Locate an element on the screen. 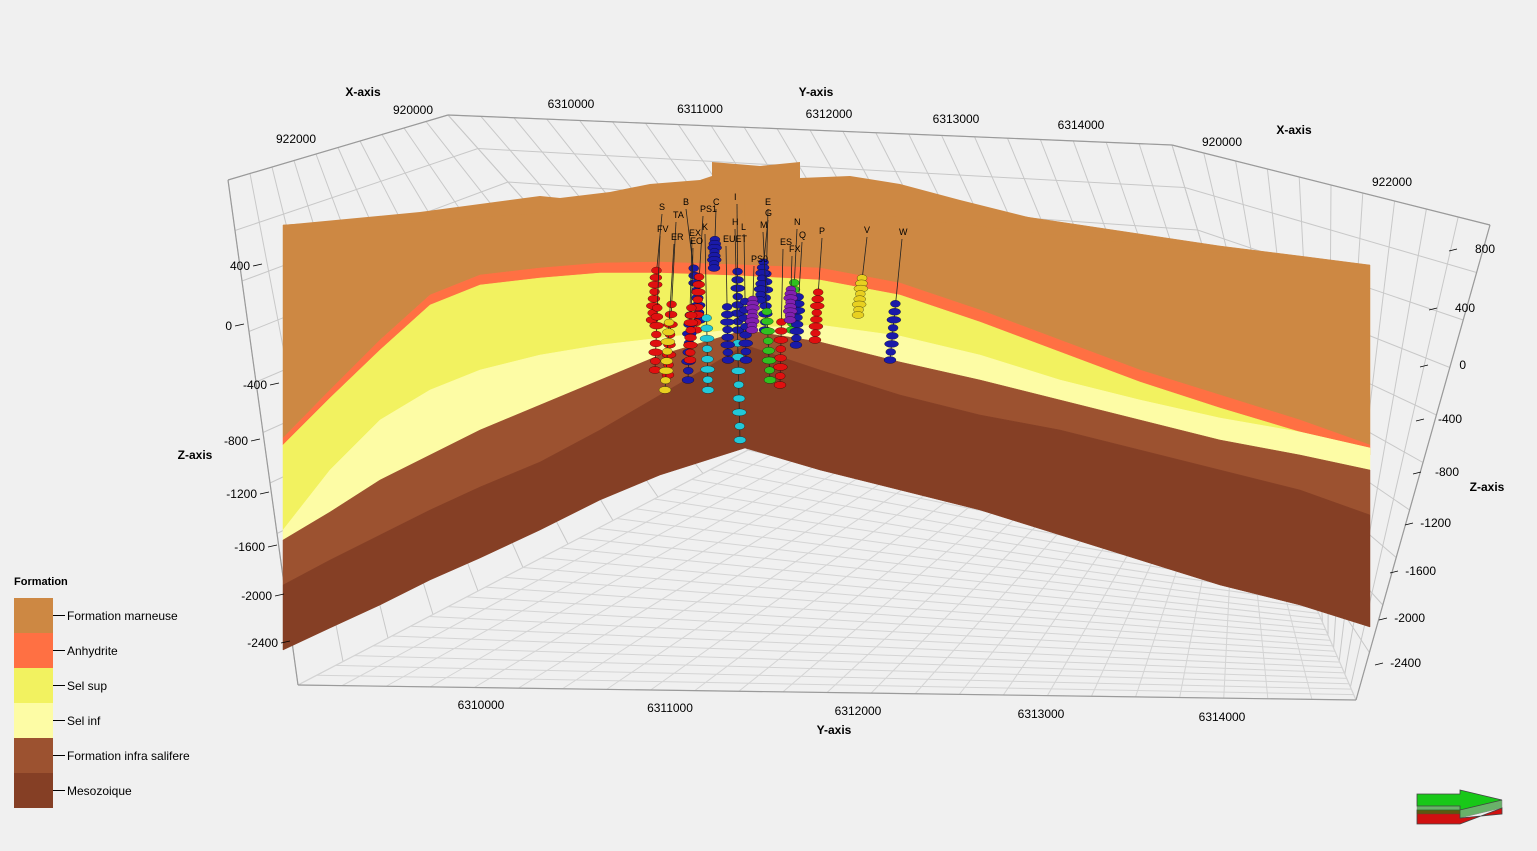 The image size is (1537, 851). y-tick-label: 6313000 is located at coordinates (1041, 714).